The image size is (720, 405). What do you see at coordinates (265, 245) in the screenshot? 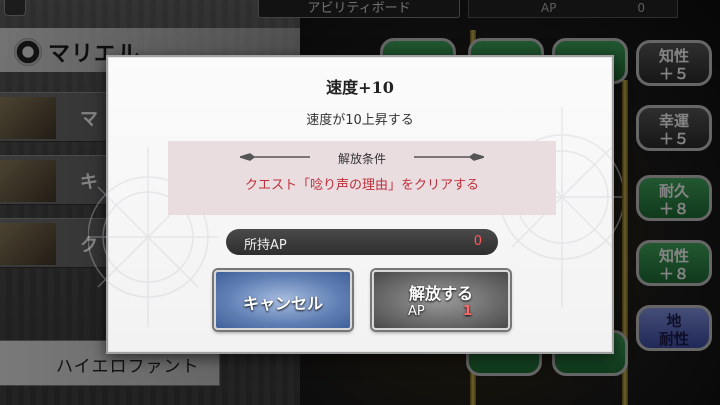
I see `owned-ap-label: 所持AP` at bounding box center [265, 245].